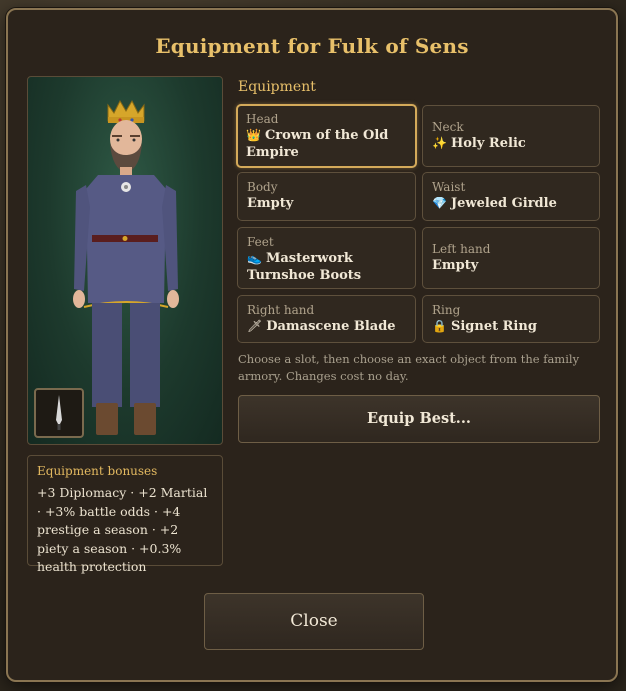  What do you see at coordinates (255, 326) in the screenshot?
I see `dagger-icon: 🗡` at bounding box center [255, 326].